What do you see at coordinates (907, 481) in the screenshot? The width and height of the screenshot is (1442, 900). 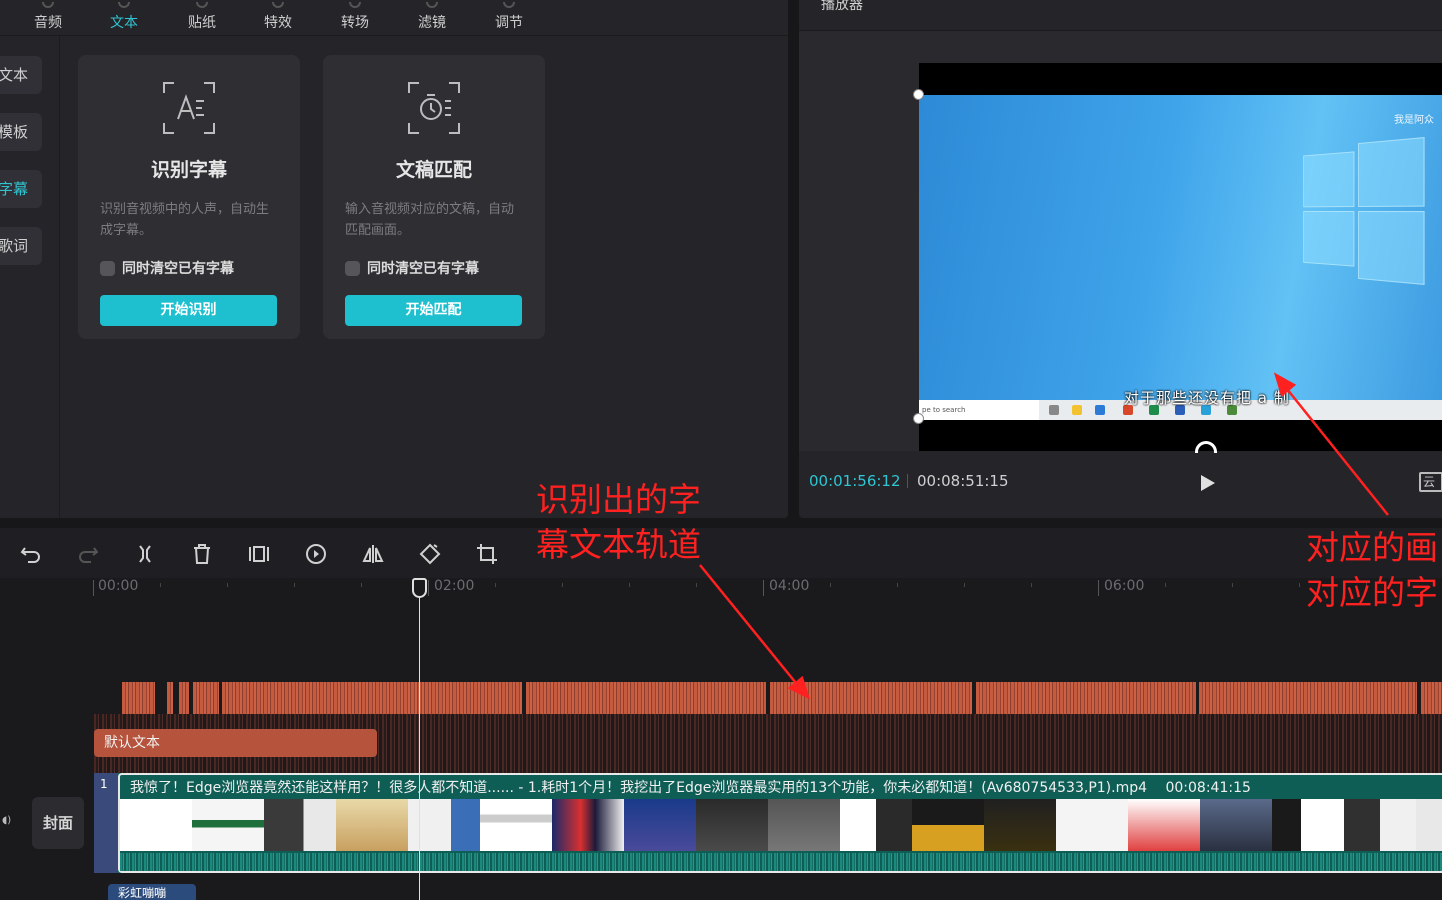 I see `time-separator` at bounding box center [907, 481].